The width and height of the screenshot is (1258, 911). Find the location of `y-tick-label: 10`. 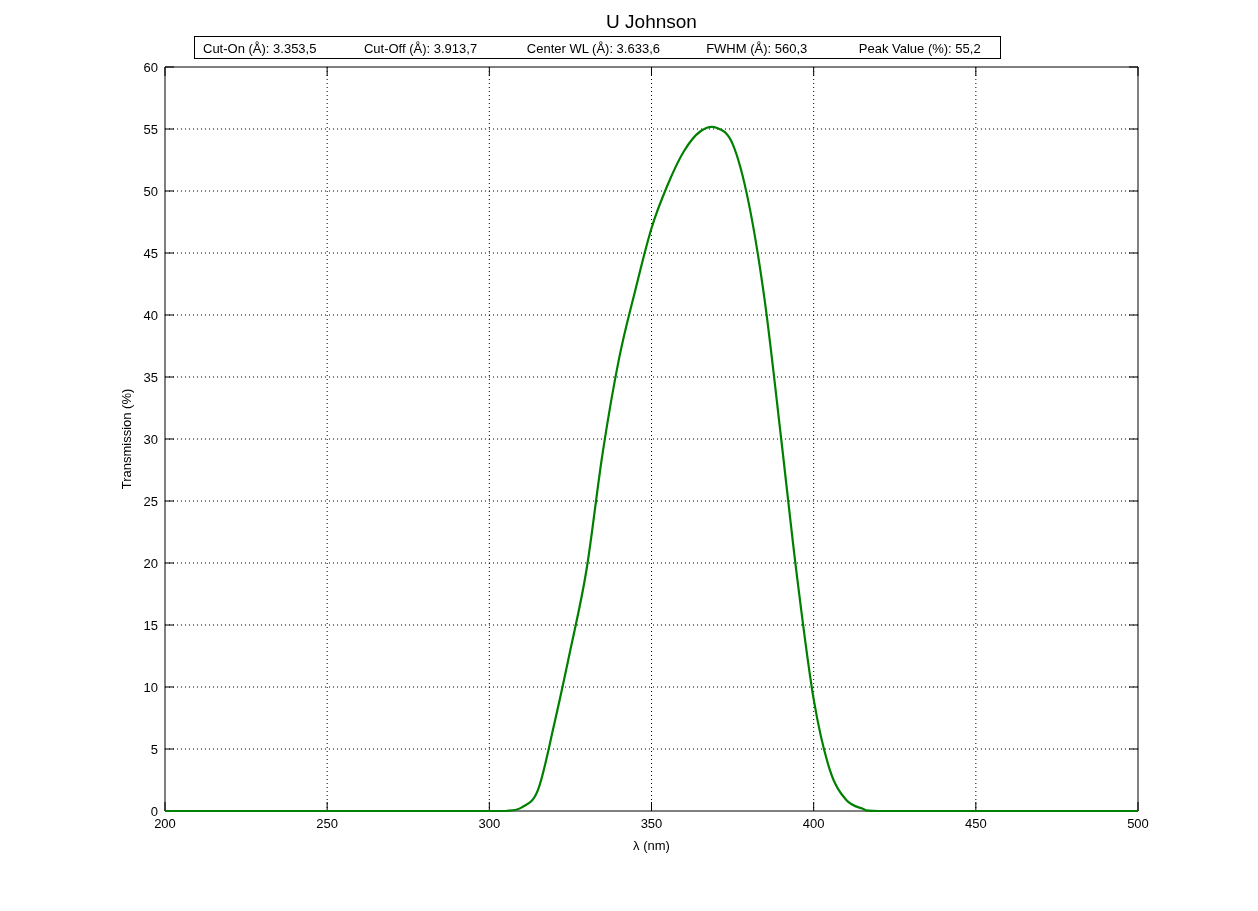

y-tick-label: 10 is located at coordinates (150, 687).